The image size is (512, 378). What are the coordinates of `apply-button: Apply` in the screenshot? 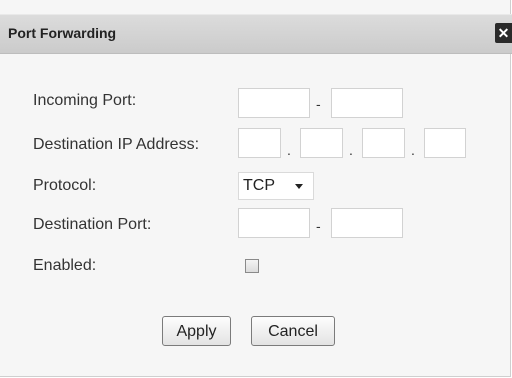 It's located at (196, 331).